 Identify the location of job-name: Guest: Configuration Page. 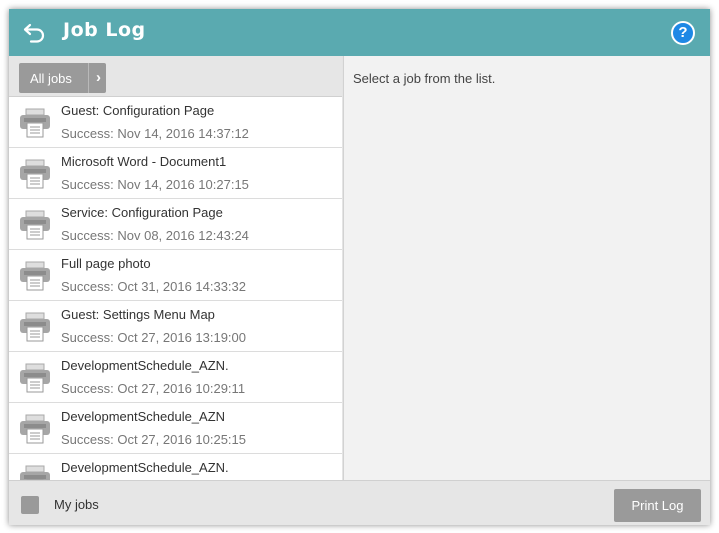
(138, 110).